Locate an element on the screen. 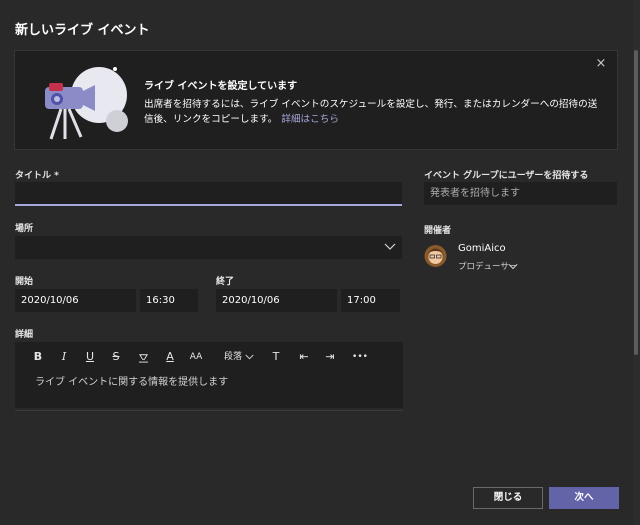 This screenshot has width=640, height=525. start-label: 開始 is located at coordinates (24, 282).